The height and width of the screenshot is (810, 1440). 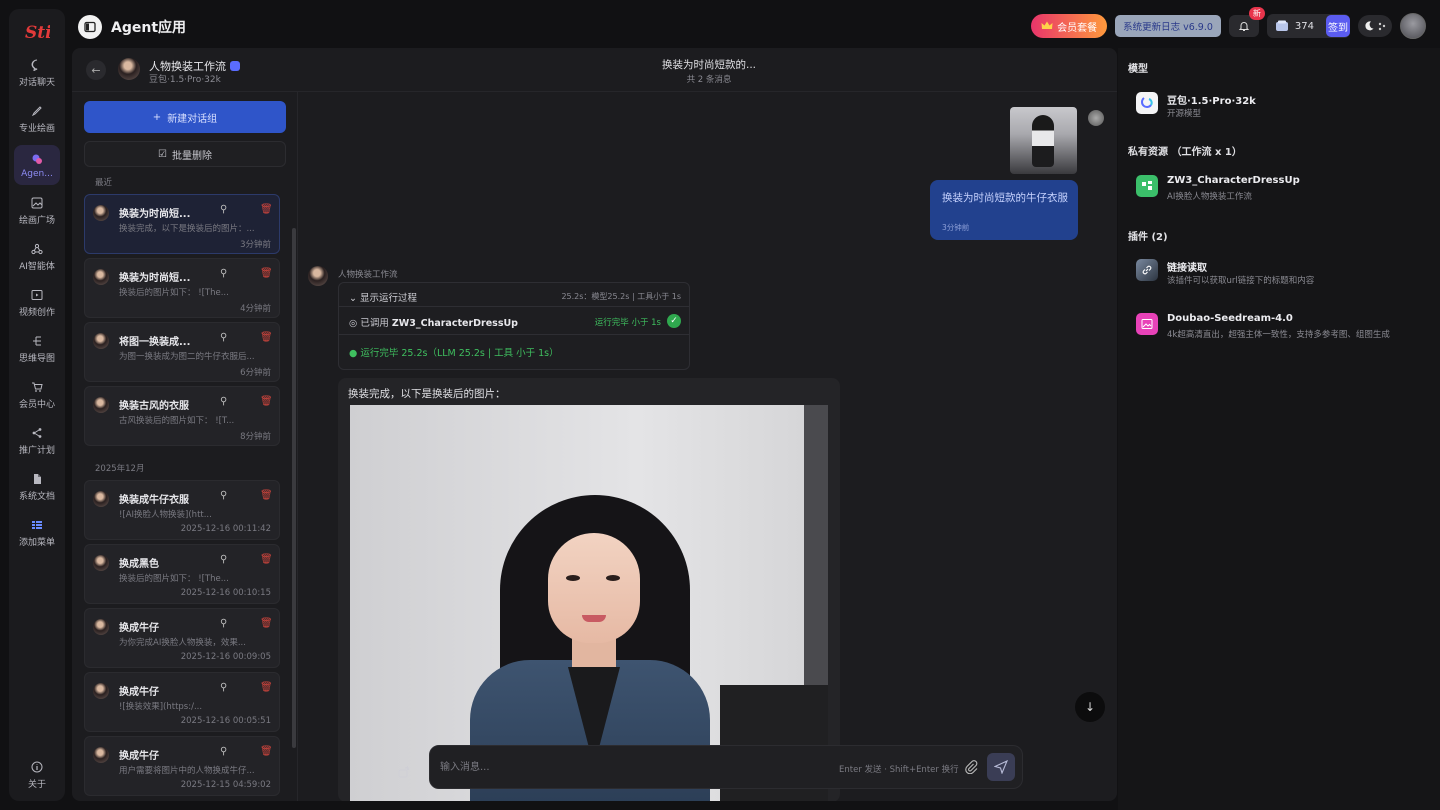 What do you see at coordinates (36, 129) in the screenshot?
I see `rail-item-label: 专业绘画` at bounding box center [36, 129].